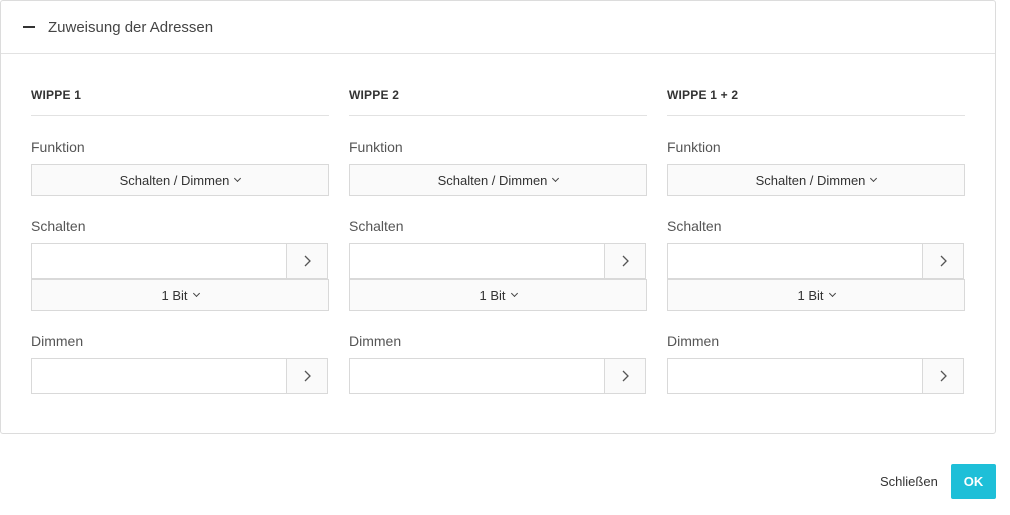  What do you see at coordinates (498, 27) in the screenshot?
I see `panel-header: Zuweisung der Adressen` at bounding box center [498, 27].